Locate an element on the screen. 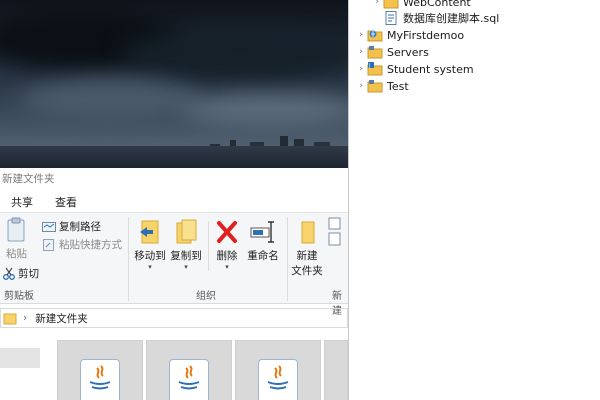 This screenshot has width=600, height=400. delete-x-icon is located at coordinates (227, 232).